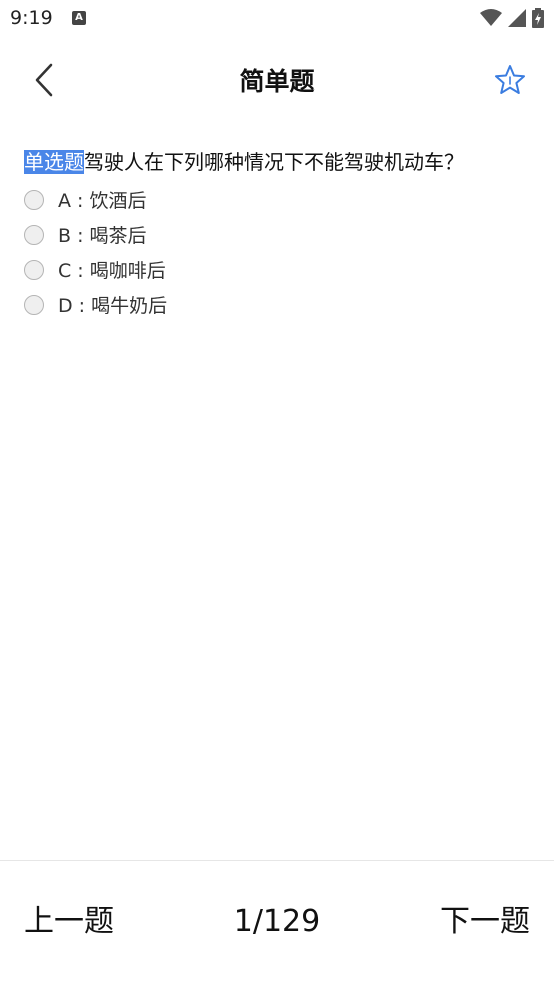 This screenshot has width=554, height=984. I want to click on page-title: 简单题, so click(277, 81).